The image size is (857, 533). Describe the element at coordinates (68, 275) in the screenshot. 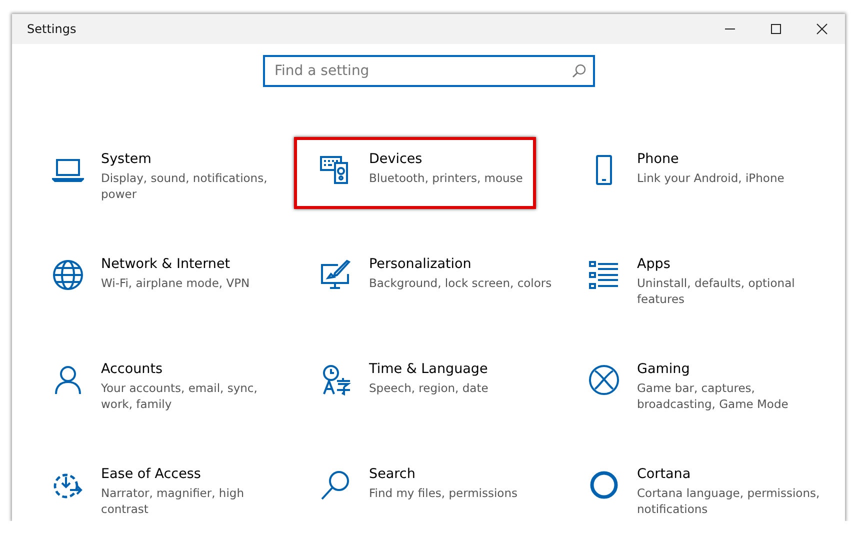

I see `globe-icon` at that location.